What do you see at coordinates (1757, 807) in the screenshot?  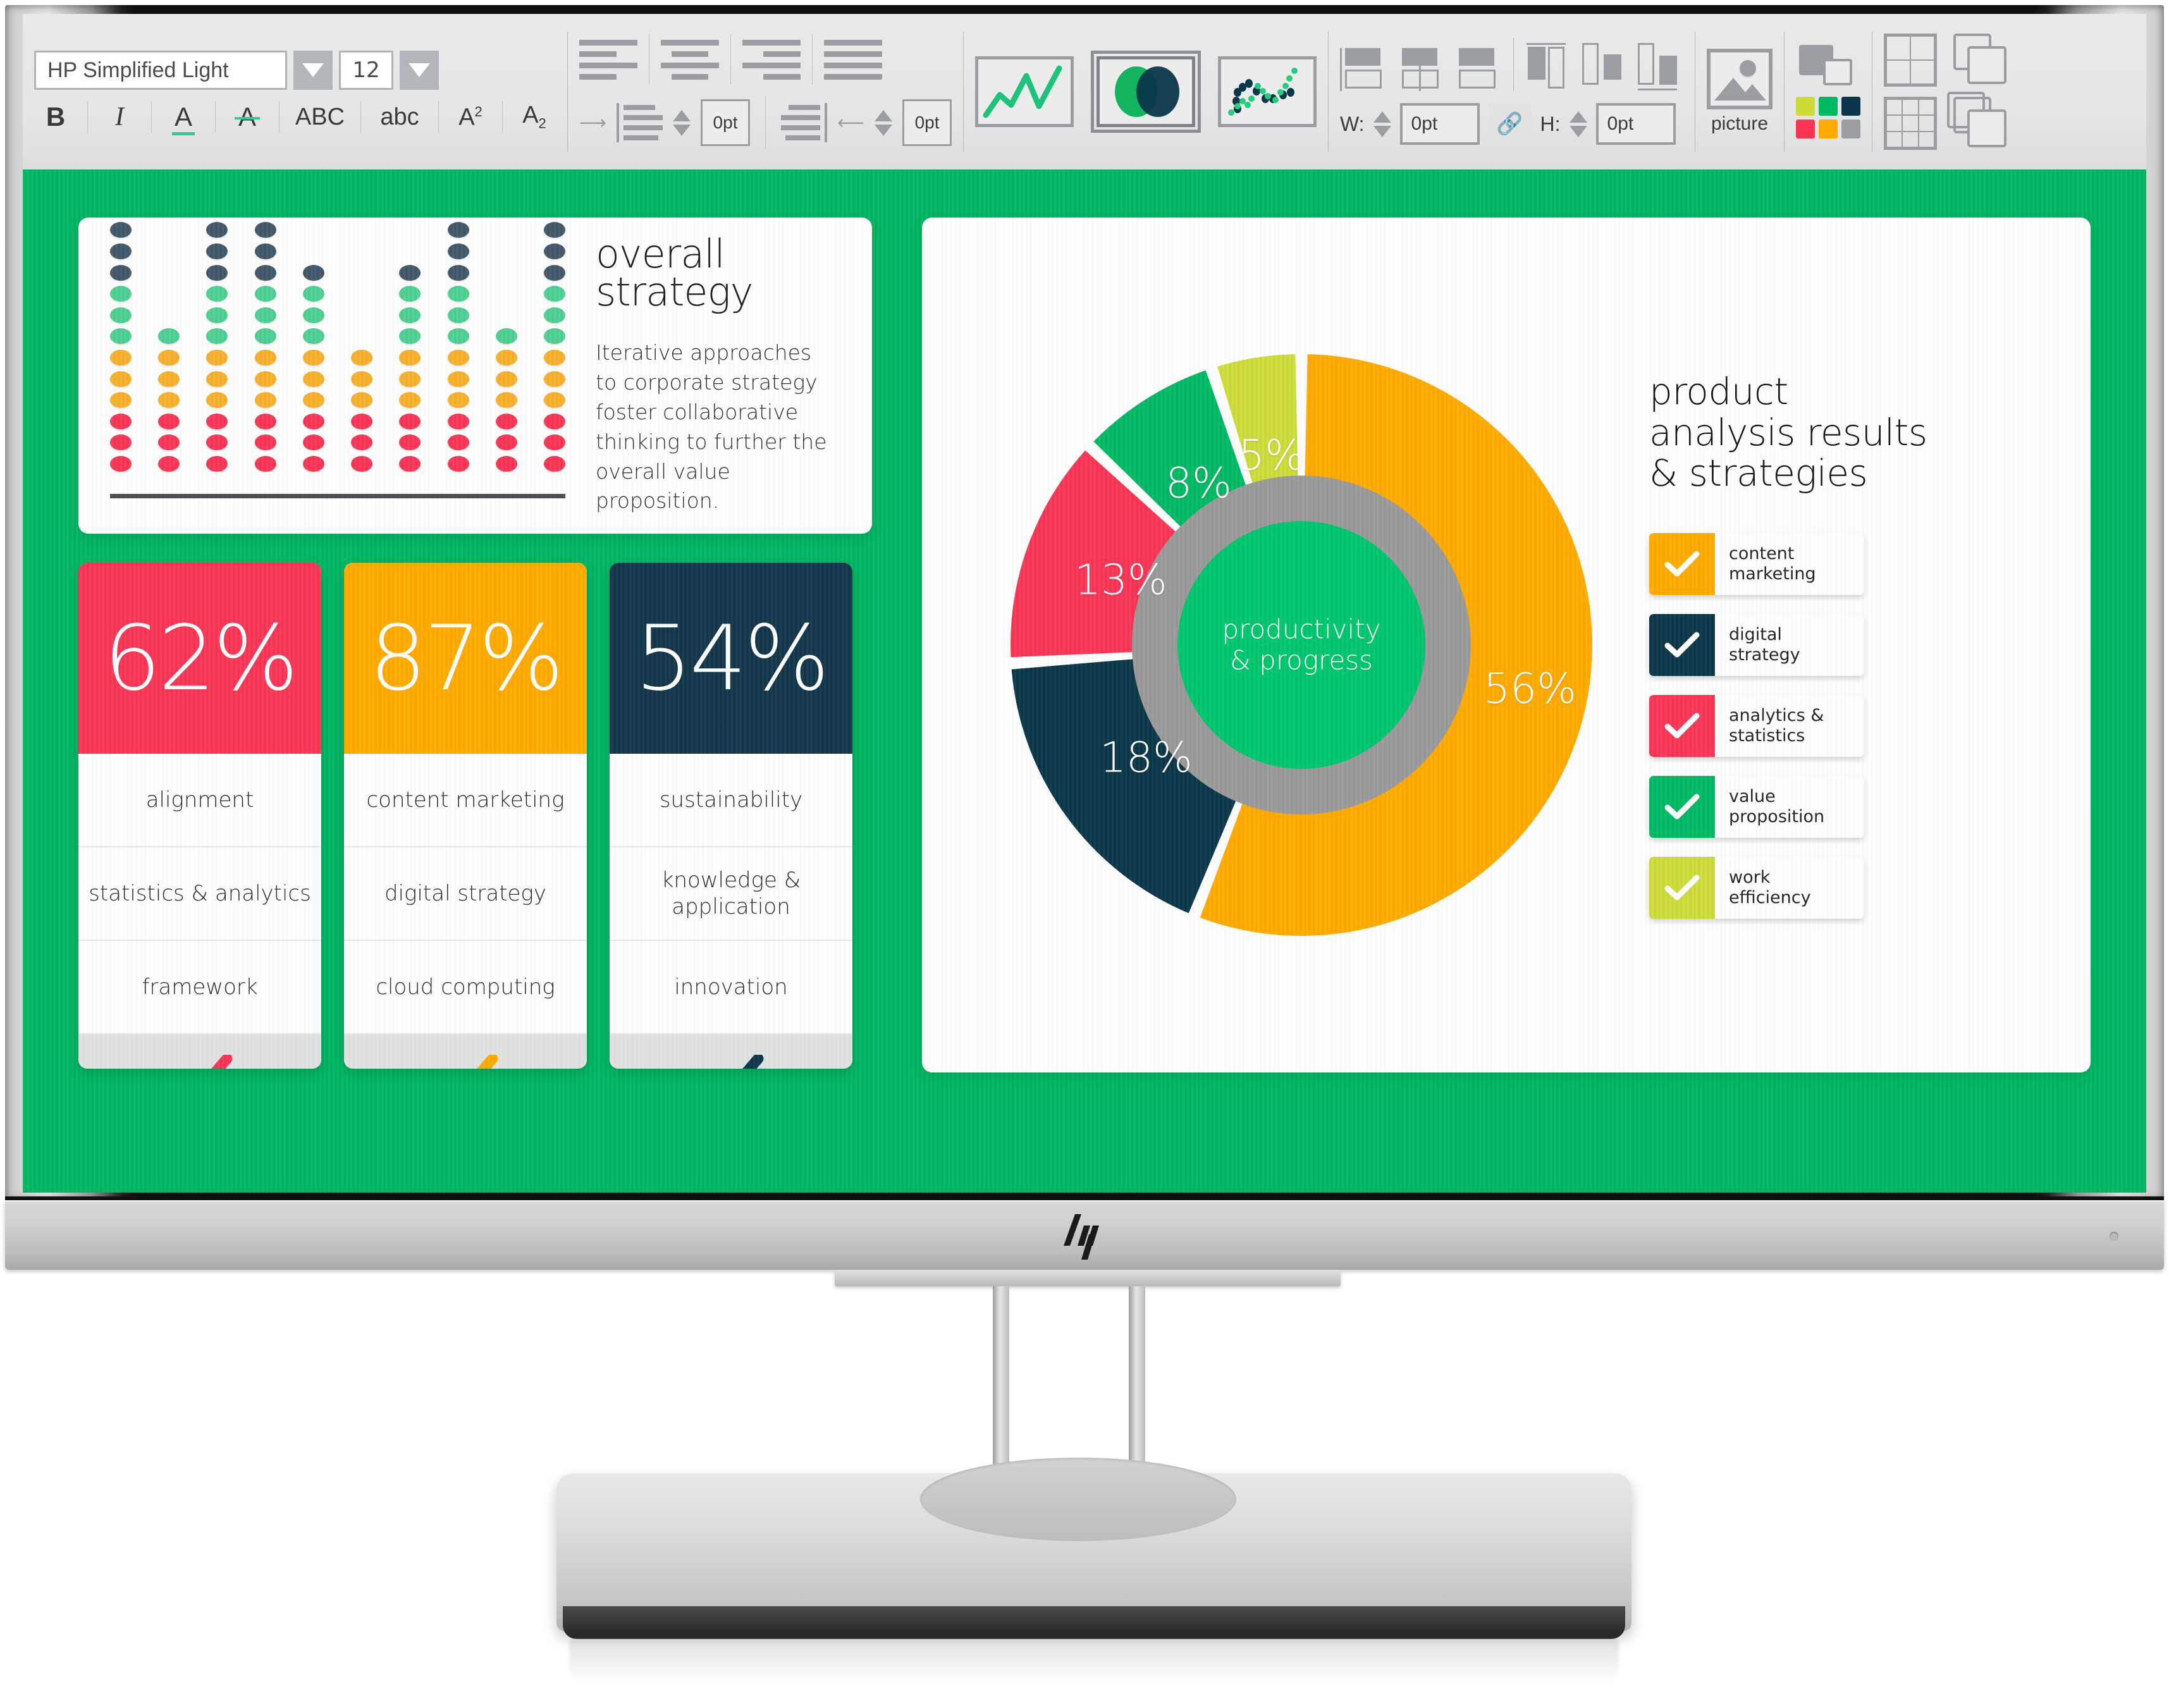 I see `legend-item-value-proposition: value proposition` at bounding box center [1757, 807].